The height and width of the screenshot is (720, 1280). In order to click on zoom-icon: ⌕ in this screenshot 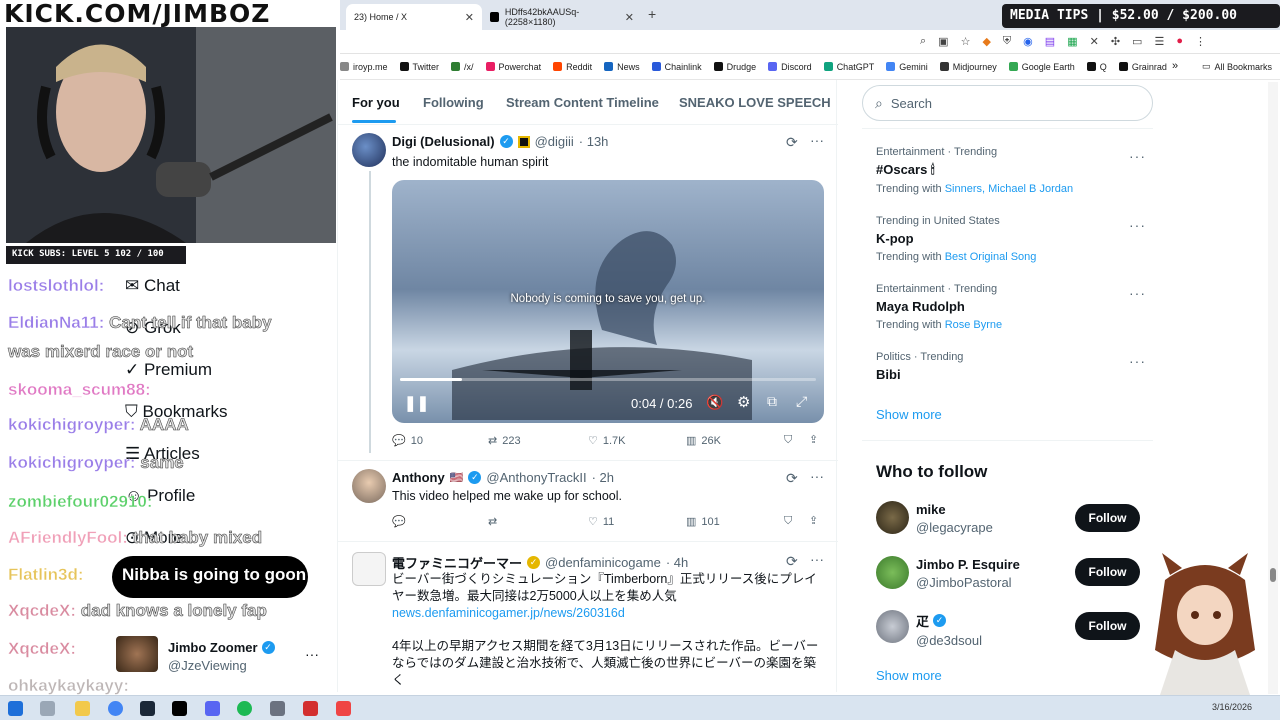, I will do `click(923, 41)`.